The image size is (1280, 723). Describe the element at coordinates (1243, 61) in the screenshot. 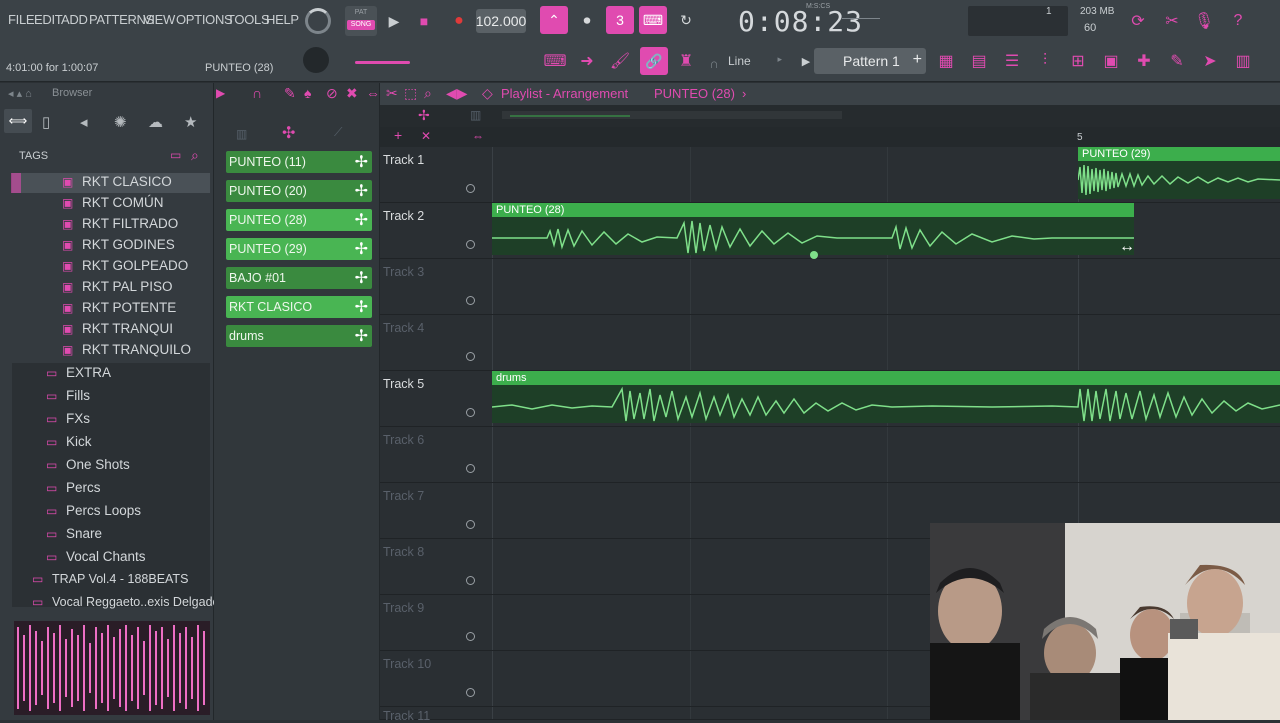

I see `grid-icon: ▥` at that location.